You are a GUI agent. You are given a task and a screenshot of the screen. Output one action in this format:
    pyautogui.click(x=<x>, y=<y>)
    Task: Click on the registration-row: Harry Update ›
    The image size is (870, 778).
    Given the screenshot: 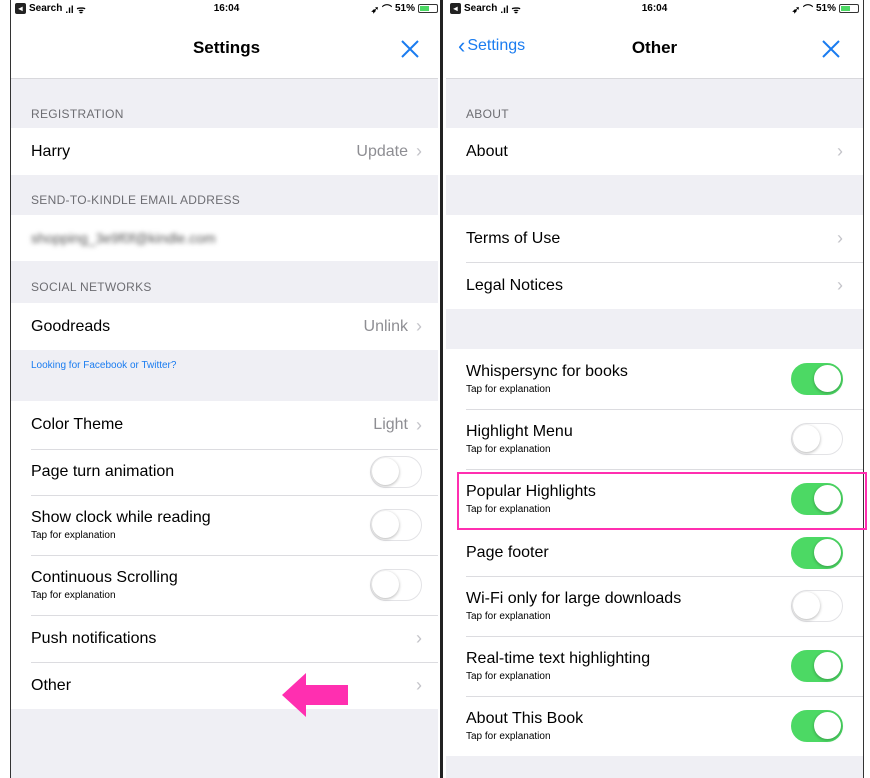 What is the action you would take?
    pyautogui.click(x=226, y=151)
    